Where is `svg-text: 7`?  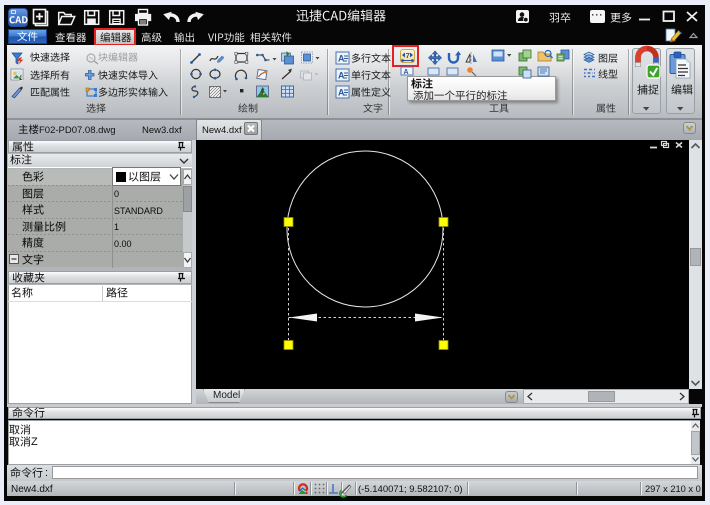 svg-text: 7 is located at coordinates (408, 55).